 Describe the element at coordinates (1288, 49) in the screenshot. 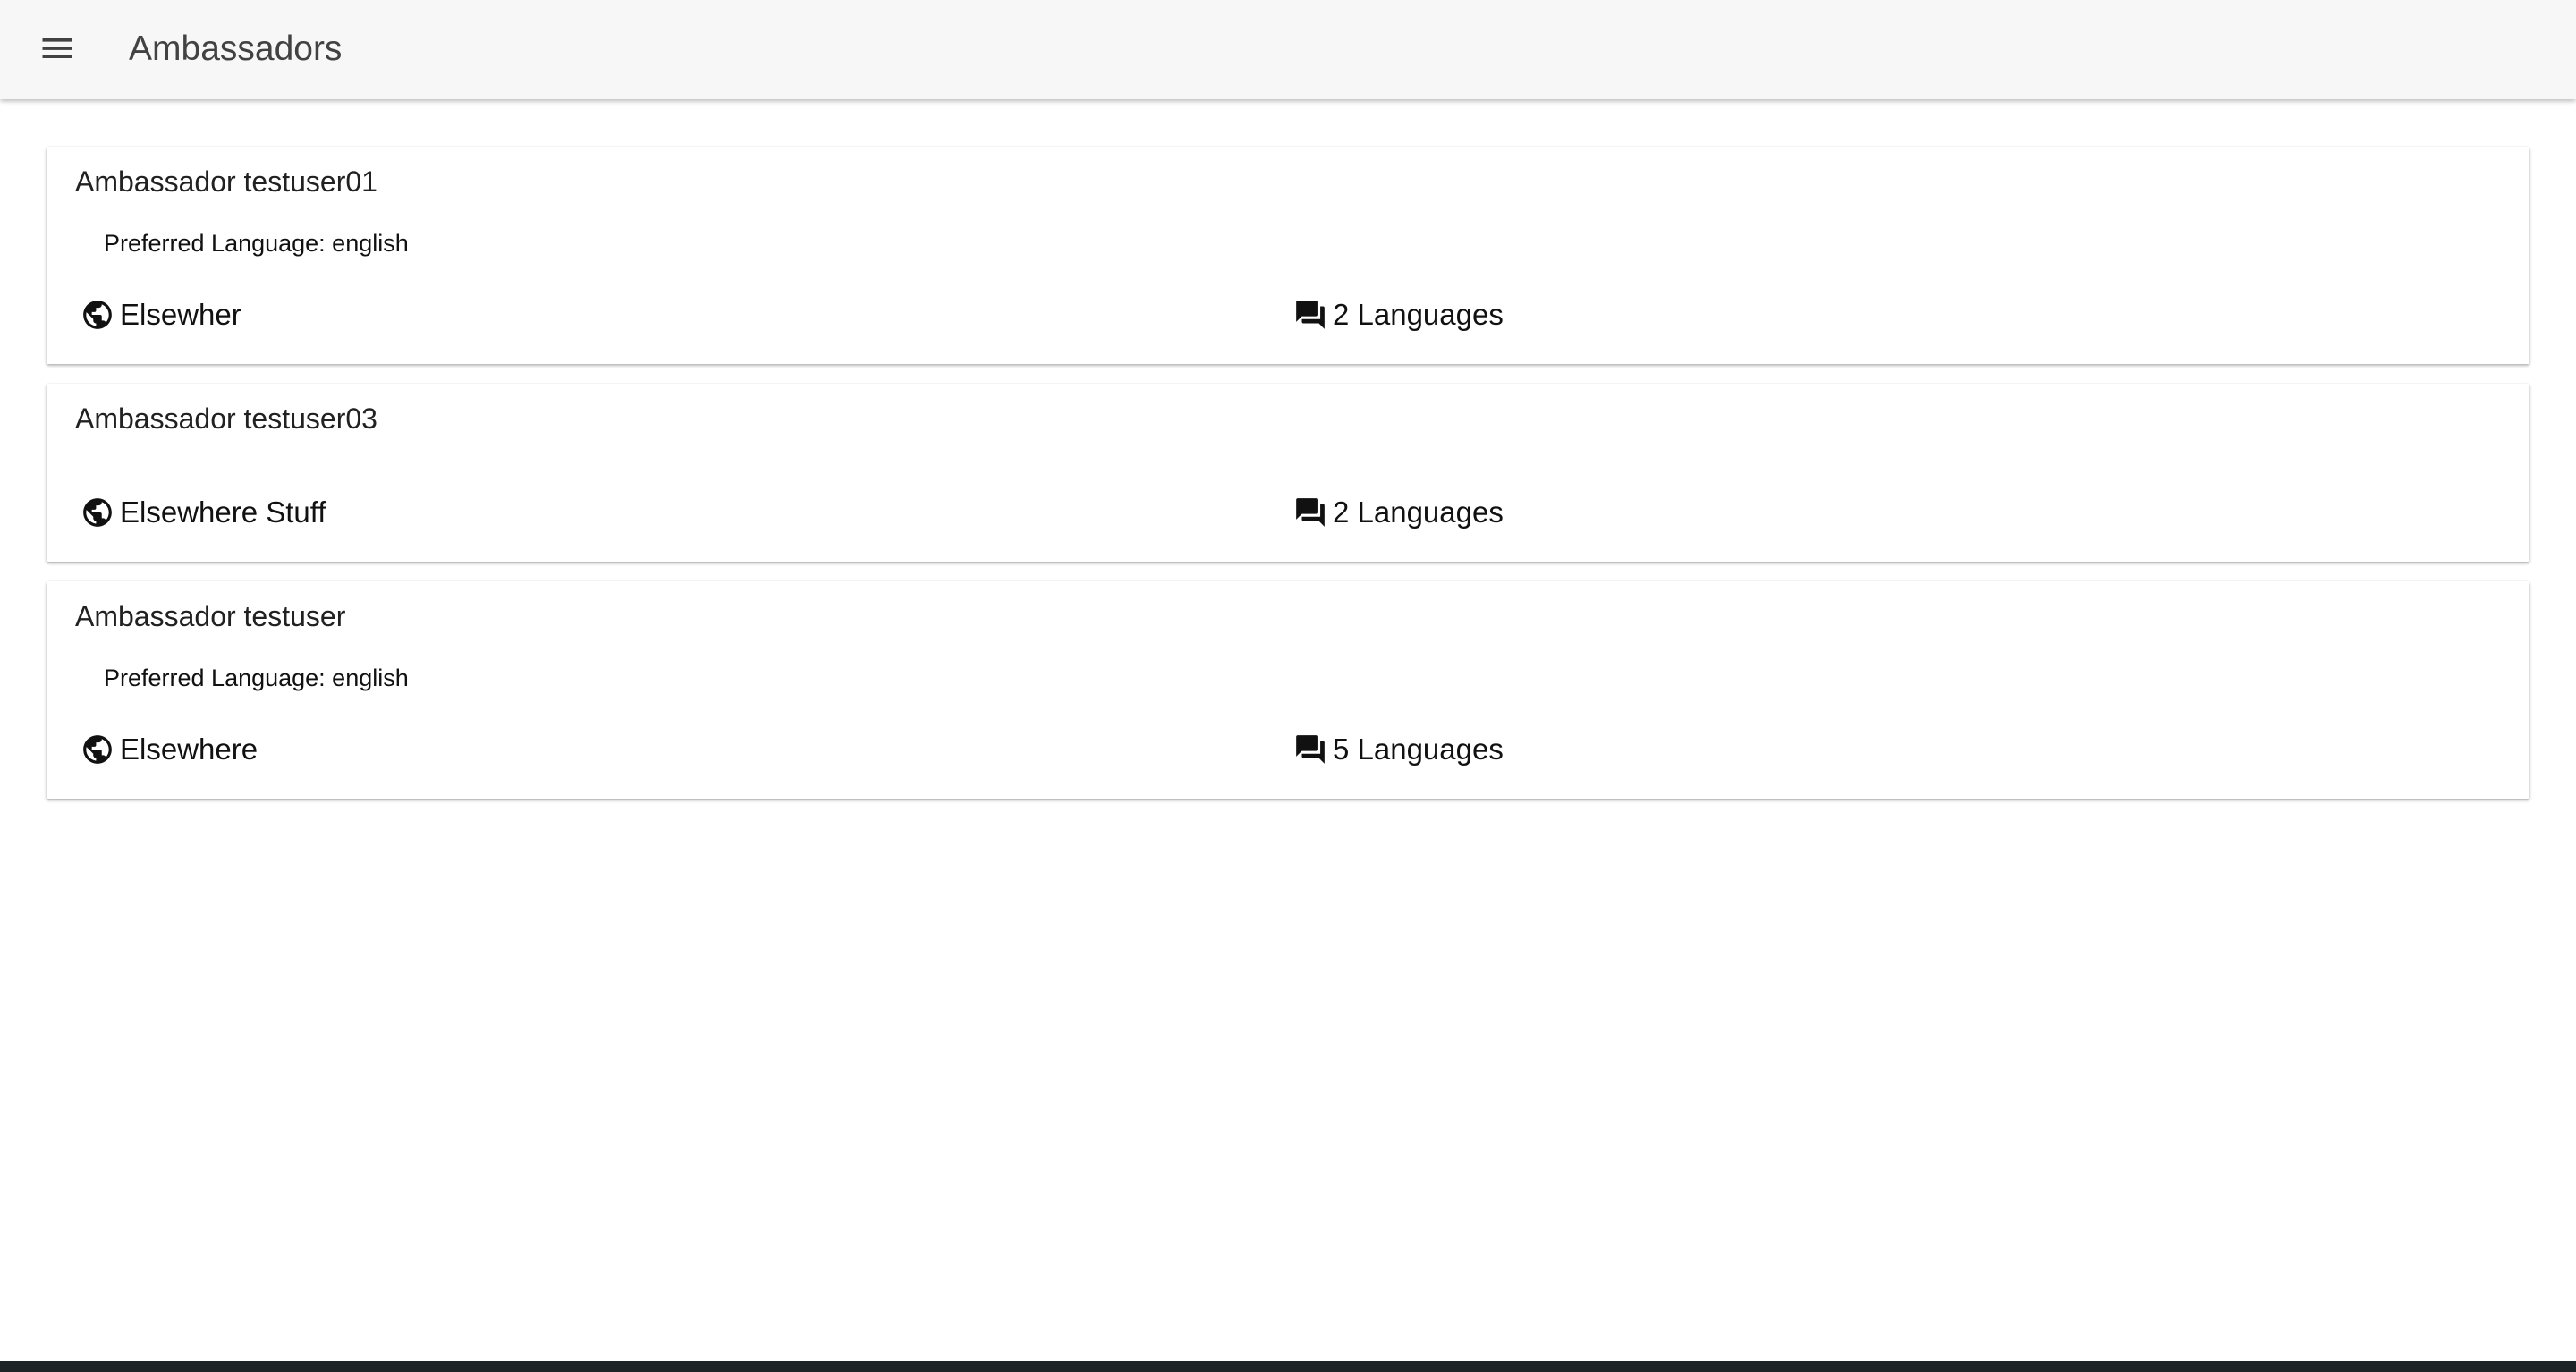

I see `app-toolbar: Ambassadors` at that location.